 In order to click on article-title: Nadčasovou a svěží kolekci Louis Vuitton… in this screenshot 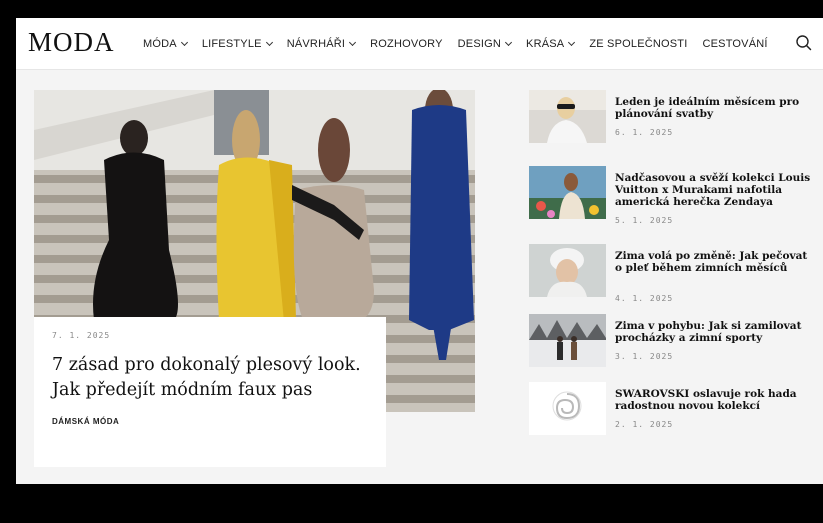, I will do `click(715, 190)`.